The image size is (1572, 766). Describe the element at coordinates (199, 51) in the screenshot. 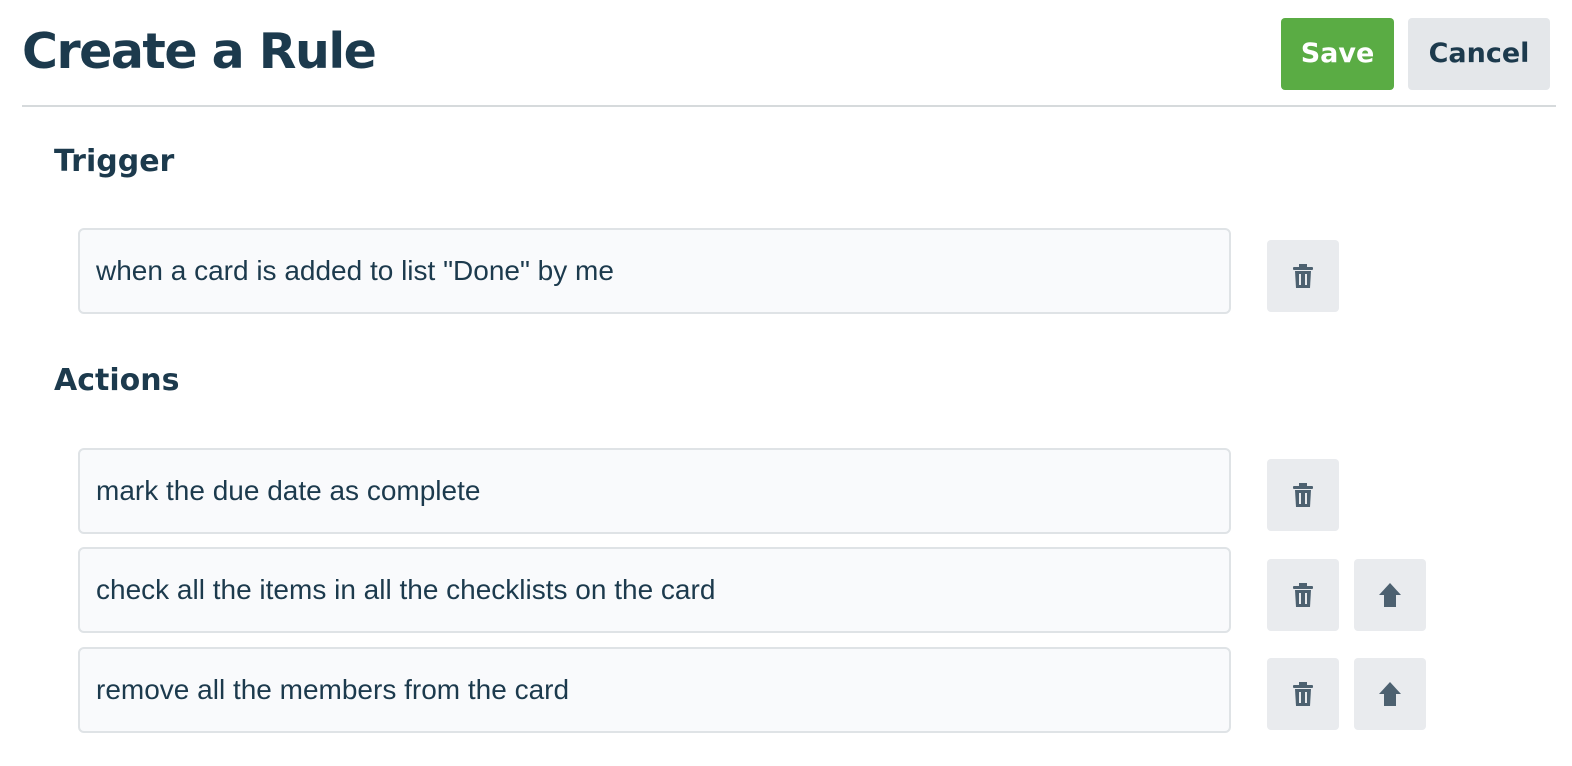

I see `page-title: Create a Rule` at that location.